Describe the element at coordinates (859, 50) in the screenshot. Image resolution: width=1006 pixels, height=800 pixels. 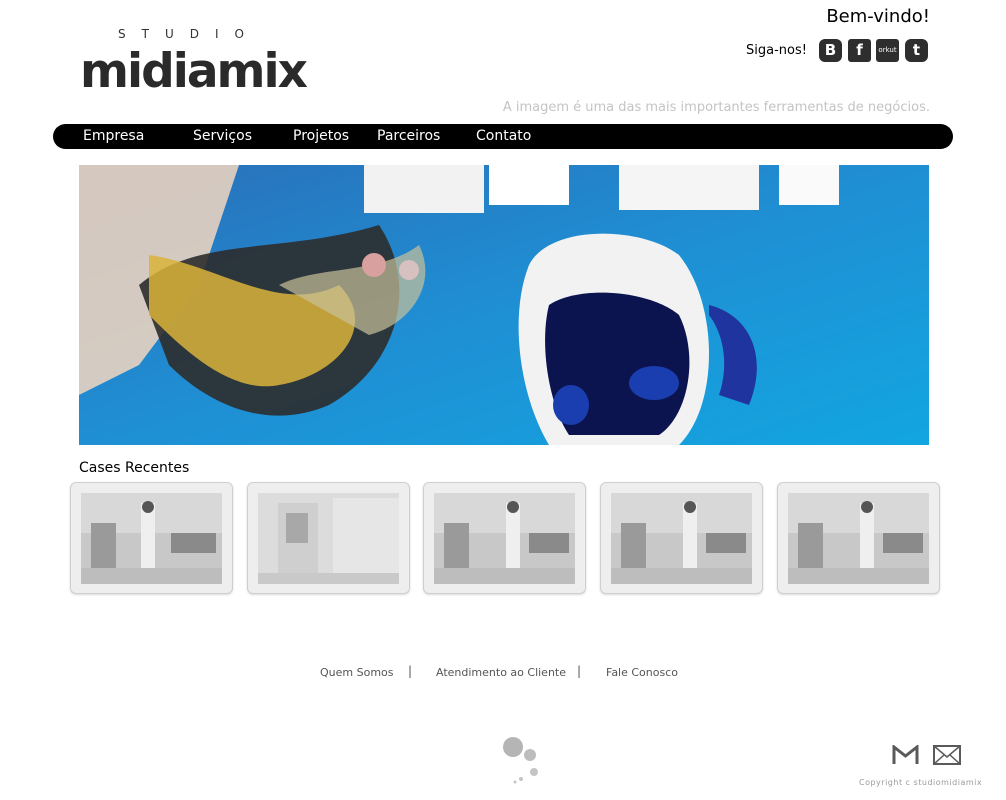
I see `facebook-icon: f` at that location.